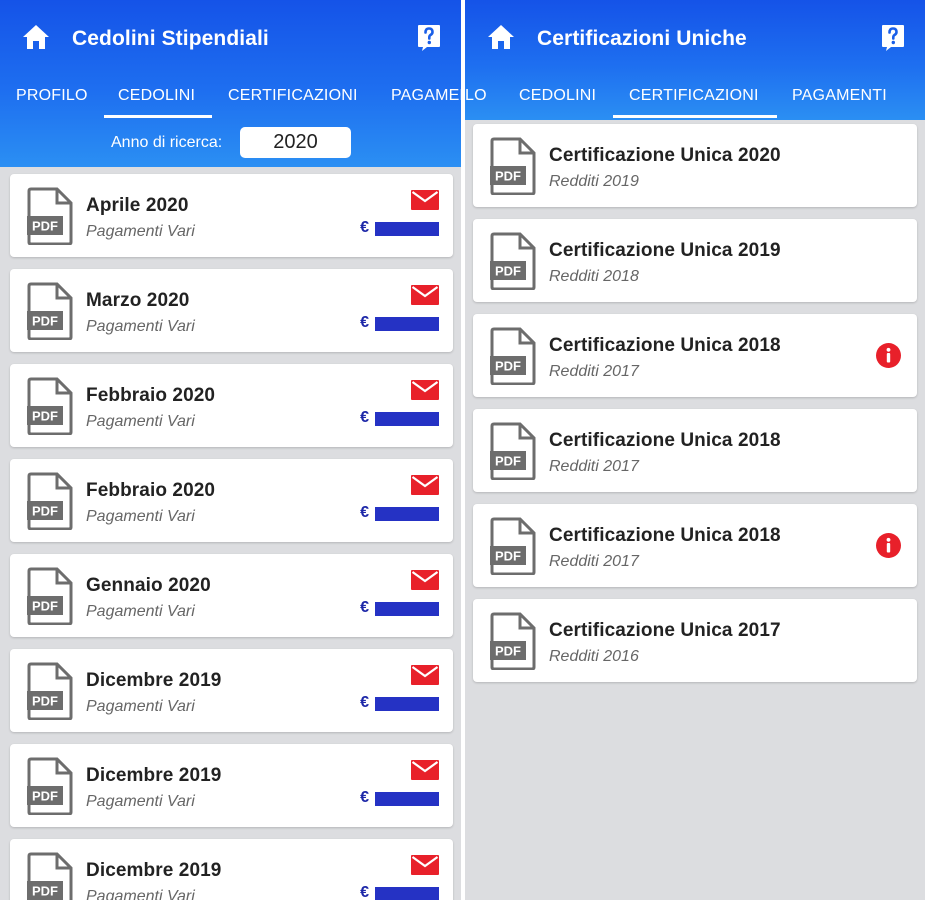  I want to click on payslip-title: Febbraio 2020, so click(151, 490).